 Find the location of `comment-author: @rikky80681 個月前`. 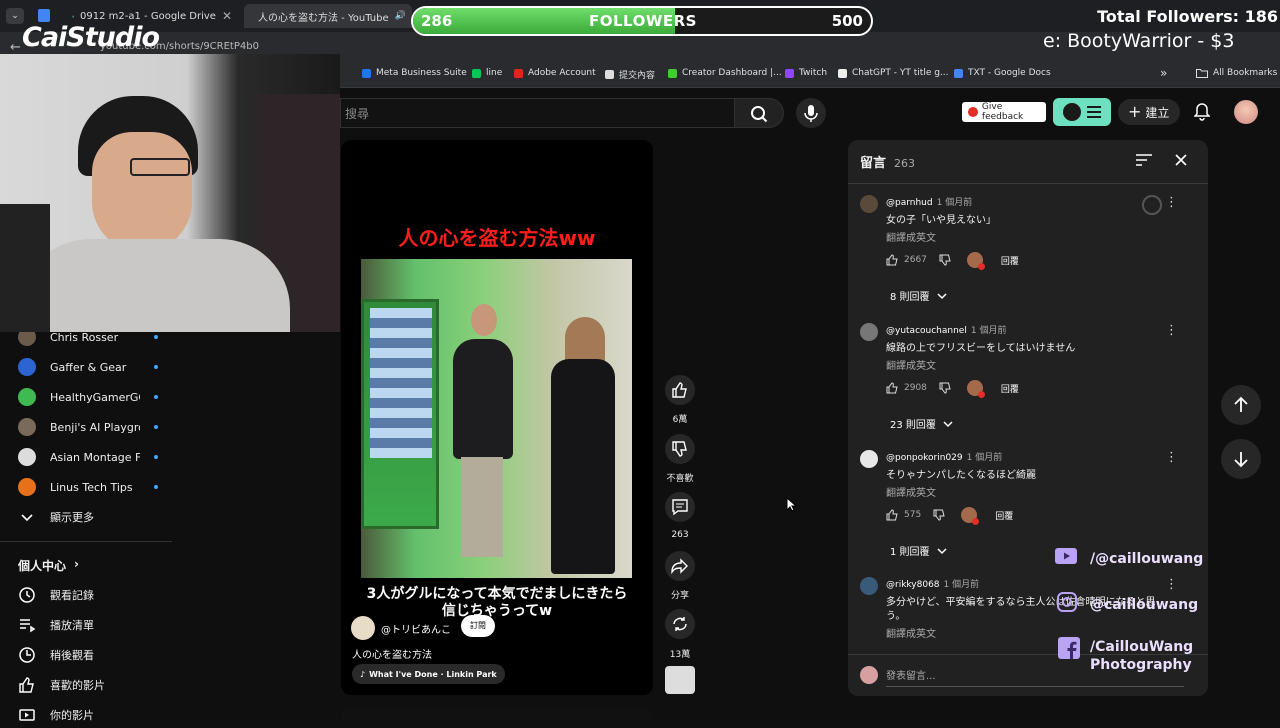

comment-author: @rikky80681 個月前 is located at coordinates (932, 583).